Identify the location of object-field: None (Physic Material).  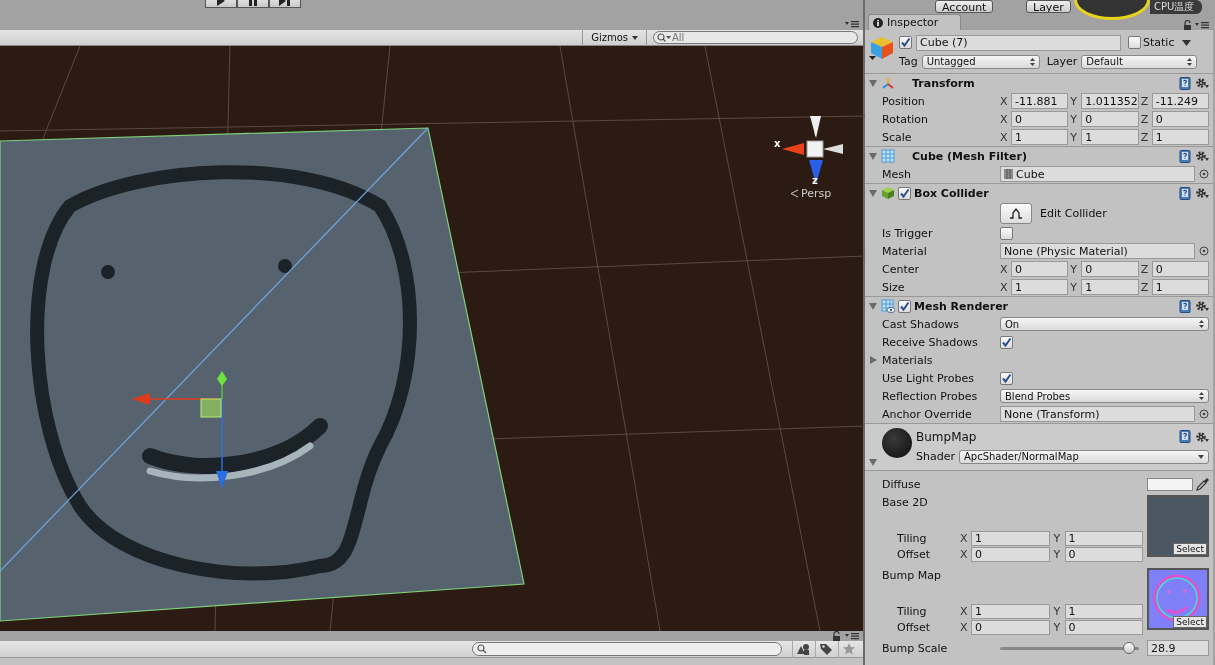
(1097, 251).